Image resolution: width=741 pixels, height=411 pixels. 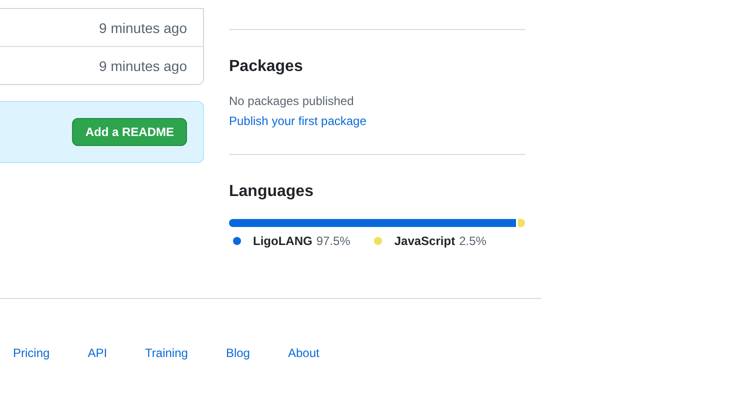 What do you see at coordinates (472, 241) in the screenshot?
I see `language-percent: 2.5%` at bounding box center [472, 241].